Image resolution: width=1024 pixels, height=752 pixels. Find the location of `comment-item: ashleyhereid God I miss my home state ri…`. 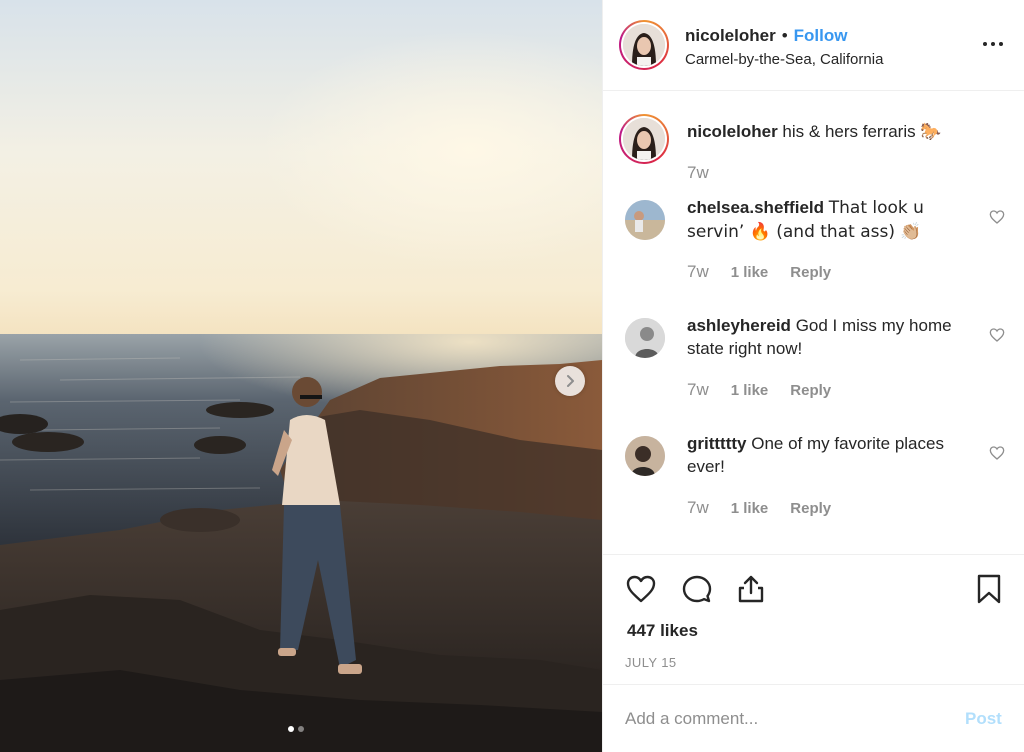

comment-item: ashleyhereid God I miss my home state ri… is located at coordinates (813, 369).